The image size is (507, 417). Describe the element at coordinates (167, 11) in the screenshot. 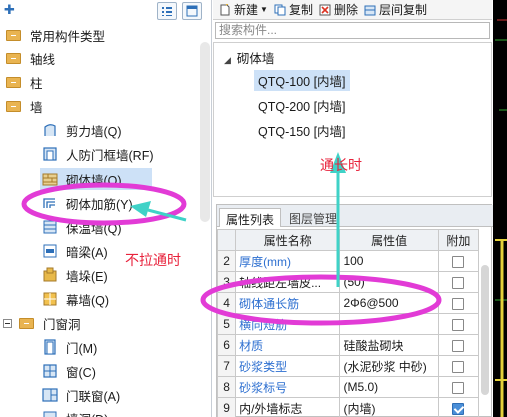

I see `list-view-button` at that location.